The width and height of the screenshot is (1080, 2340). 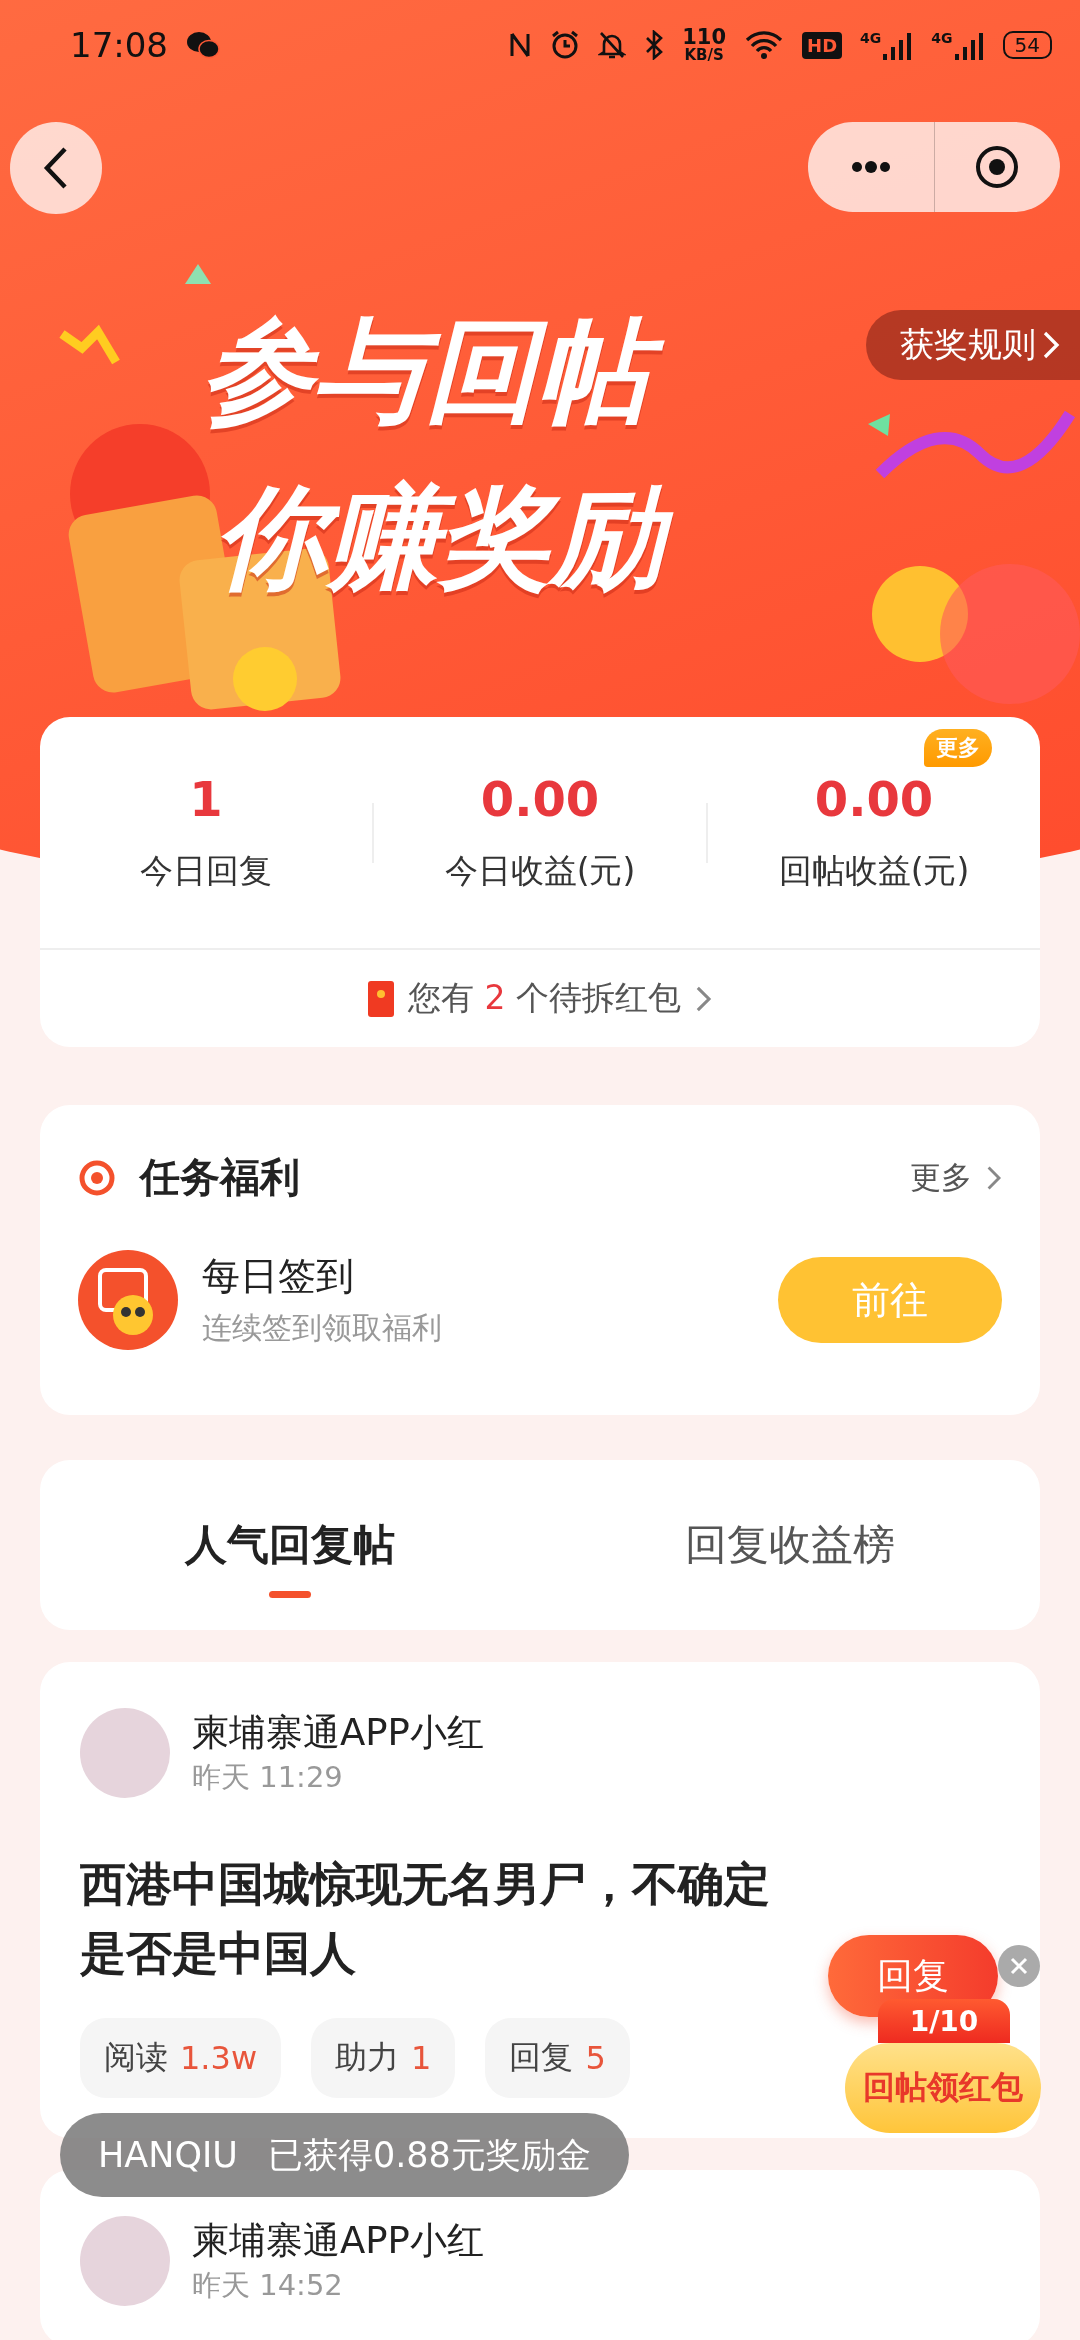 What do you see at coordinates (322, 1328) in the screenshot?
I see `task-description: 连续签到领取福利` at bounding box center [322, 1328].